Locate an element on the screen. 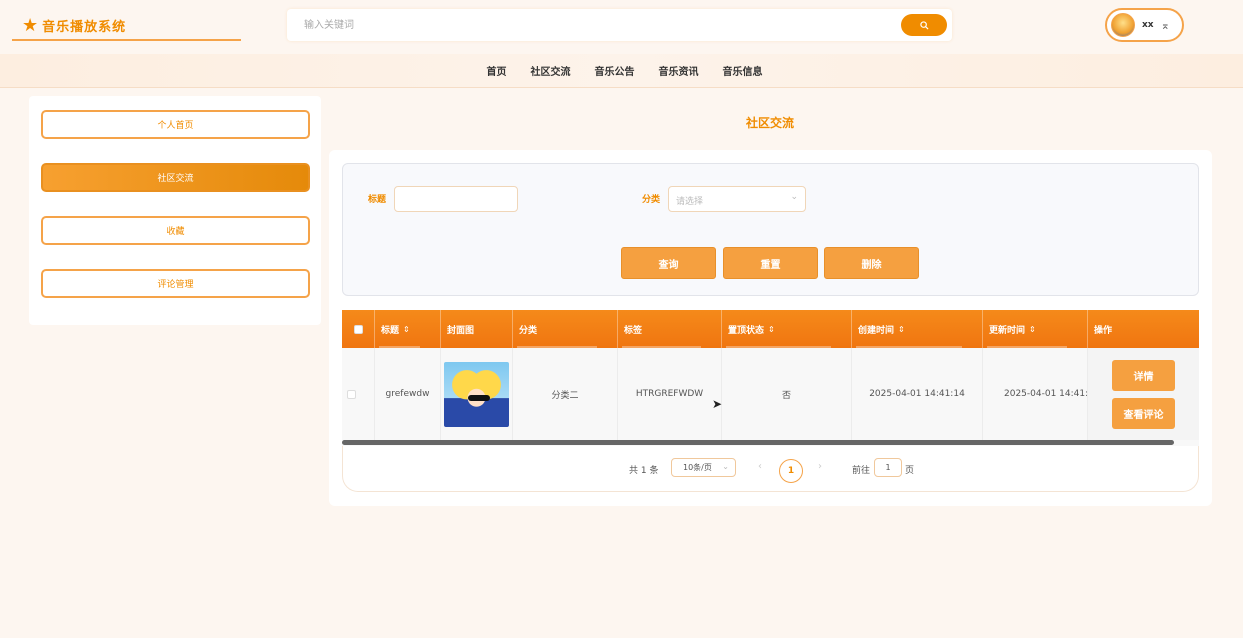 Image resolution: width=1243 pixels, height=638 pixels. search-input is located at coordinates (587, 25).